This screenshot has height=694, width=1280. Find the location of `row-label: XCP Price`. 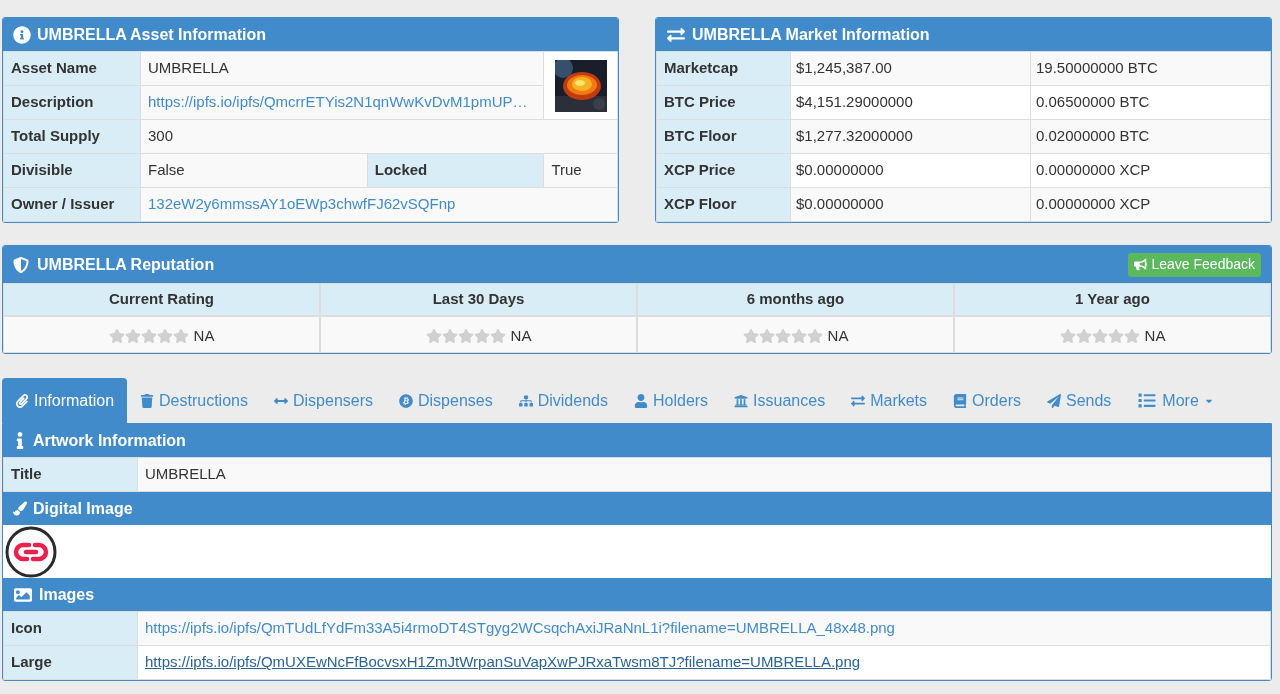

row-label: XCP Price is located at coordinates (723, 170).